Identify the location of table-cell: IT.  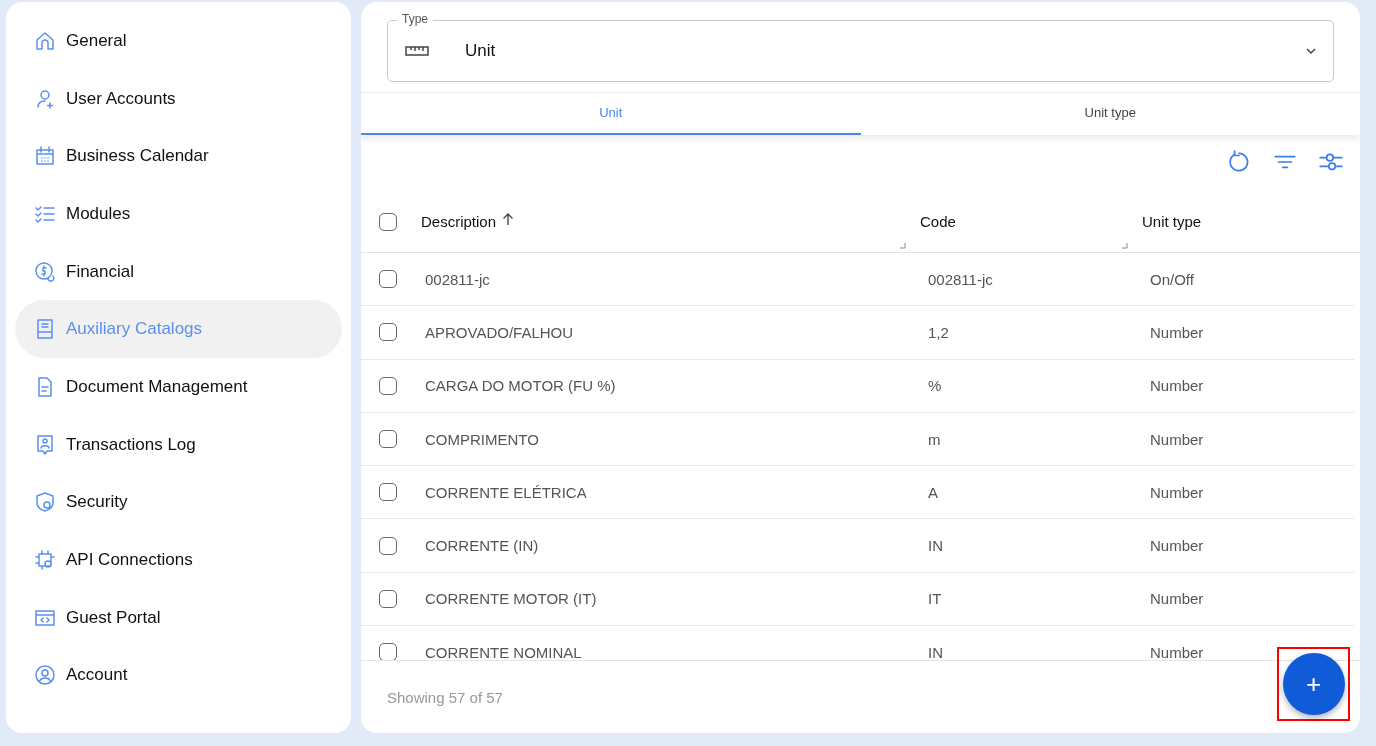
(935, 599).